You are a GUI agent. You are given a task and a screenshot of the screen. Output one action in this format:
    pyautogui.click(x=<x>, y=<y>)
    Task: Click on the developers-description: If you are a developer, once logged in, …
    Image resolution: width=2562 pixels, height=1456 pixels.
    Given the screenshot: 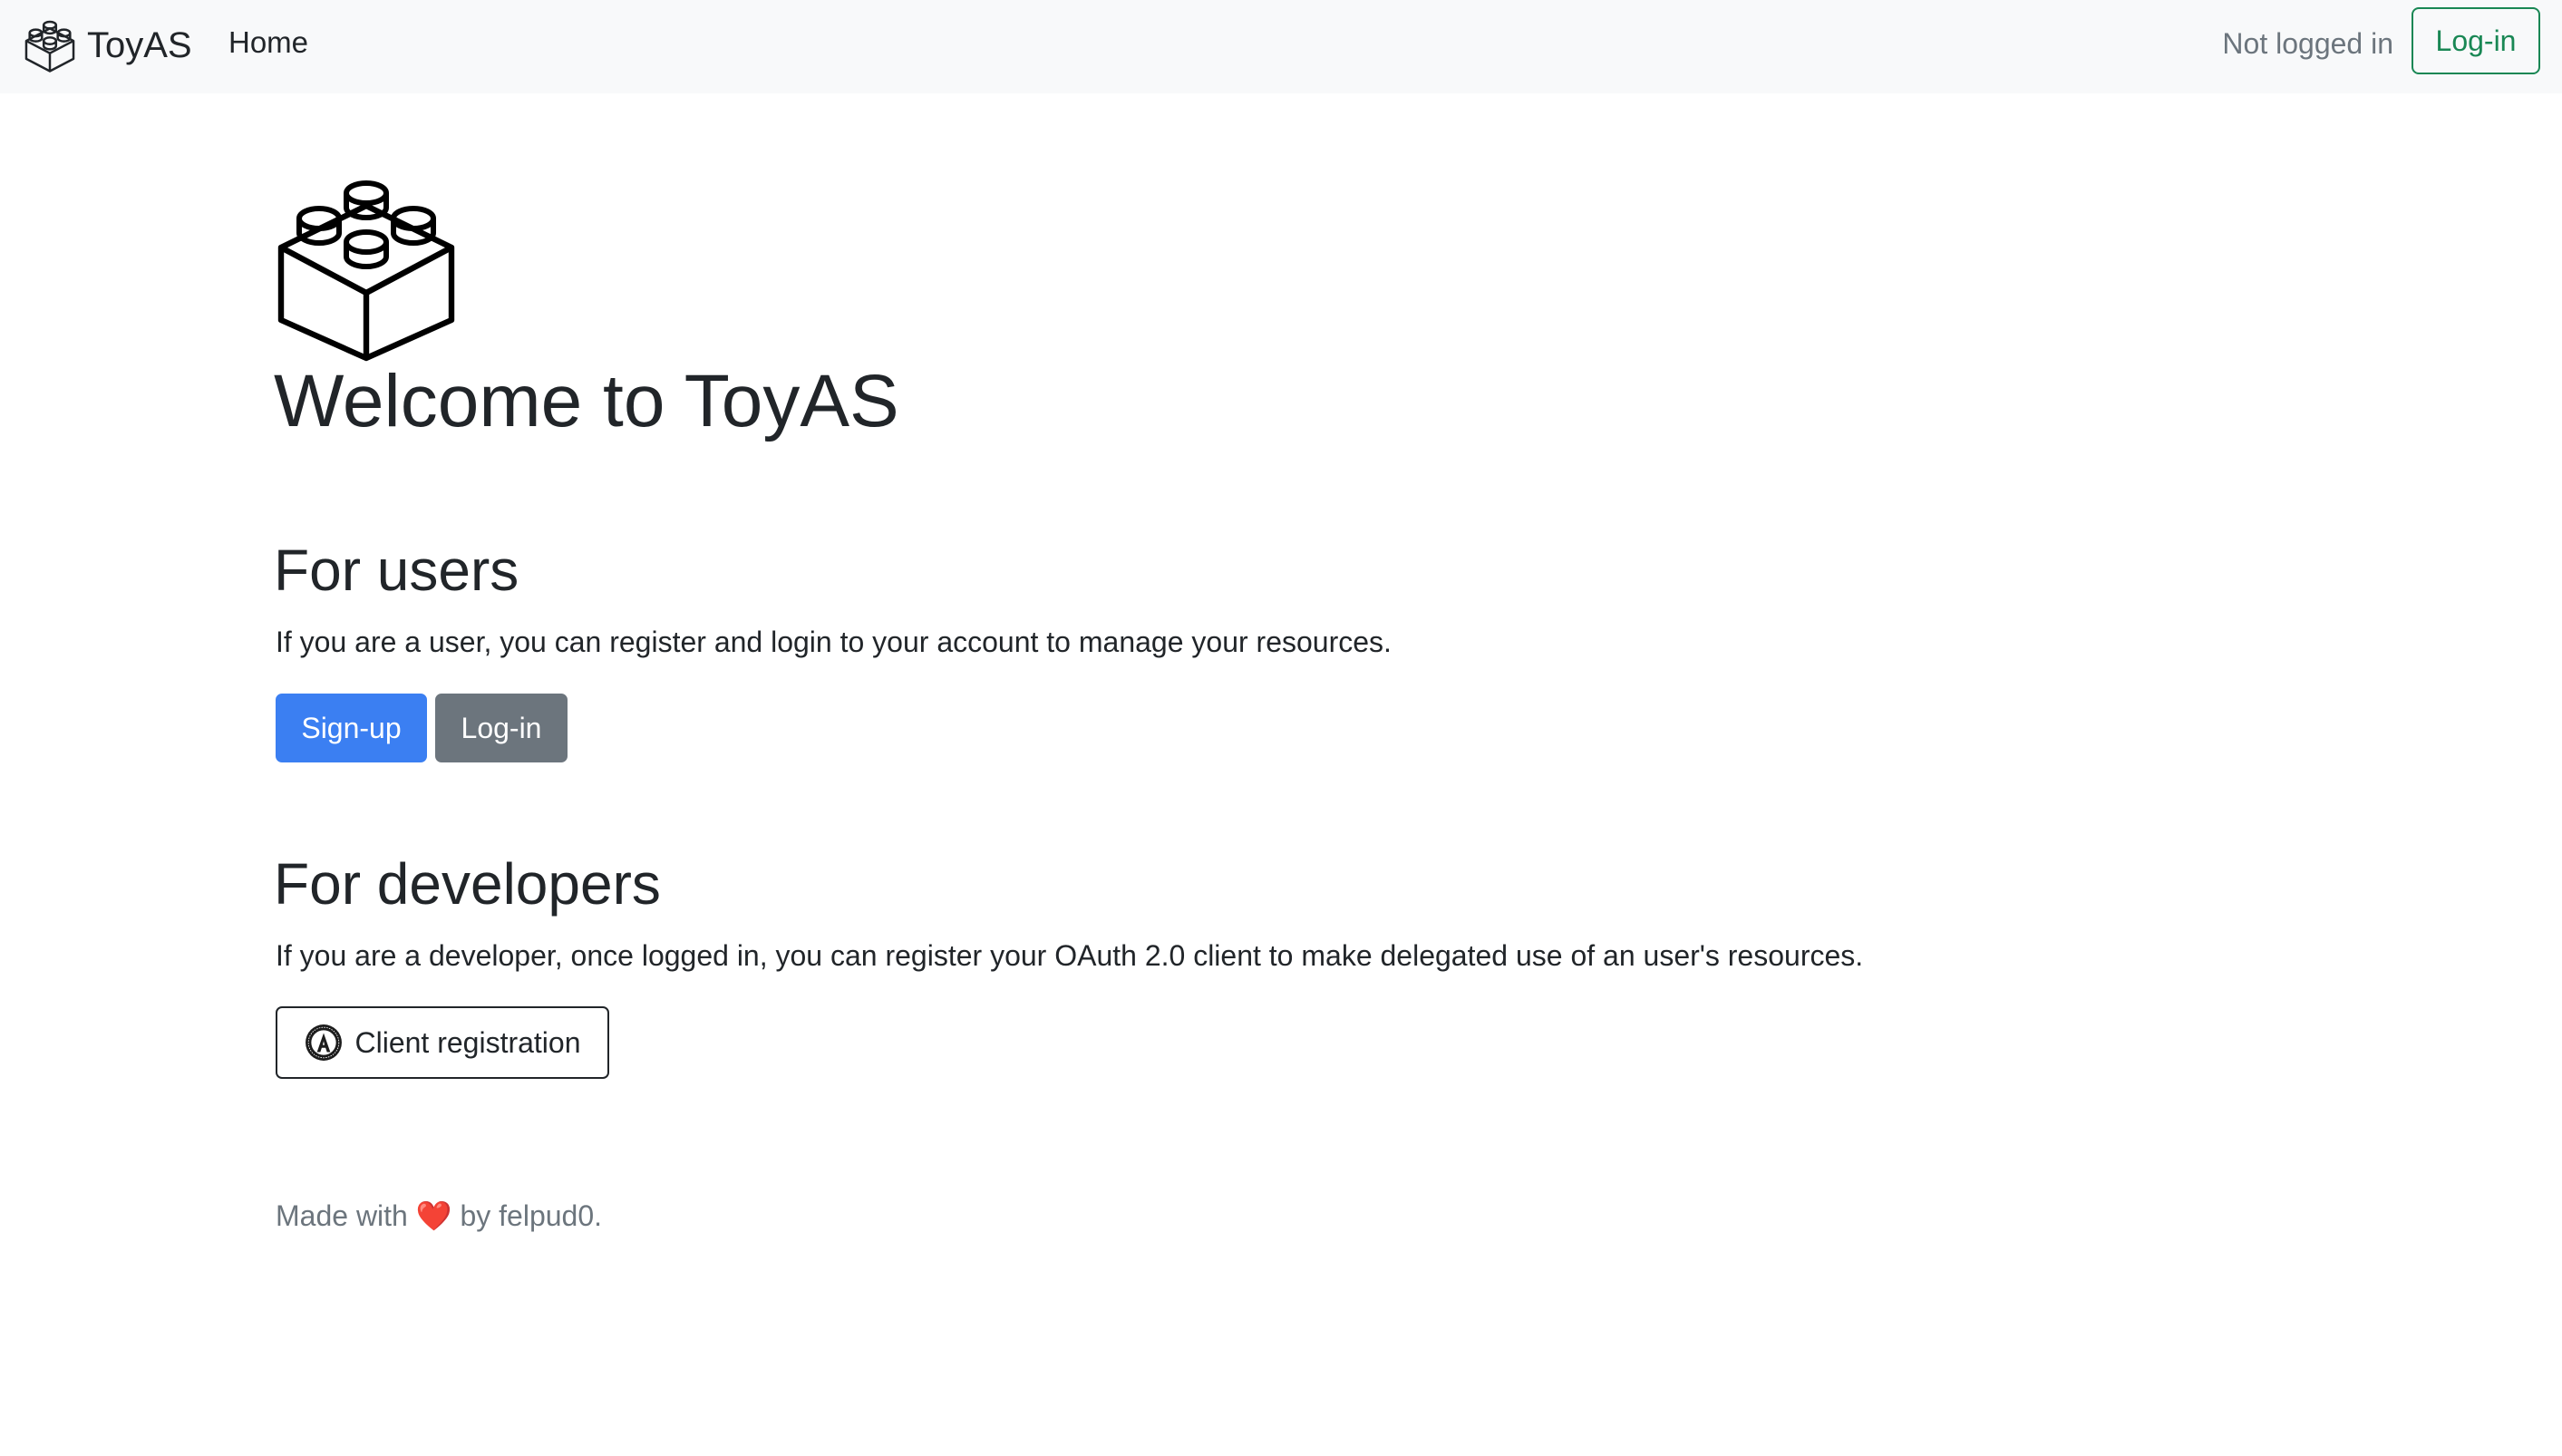 What is the action you would take?
    pyautogui.click(x=1070, y=955)
    